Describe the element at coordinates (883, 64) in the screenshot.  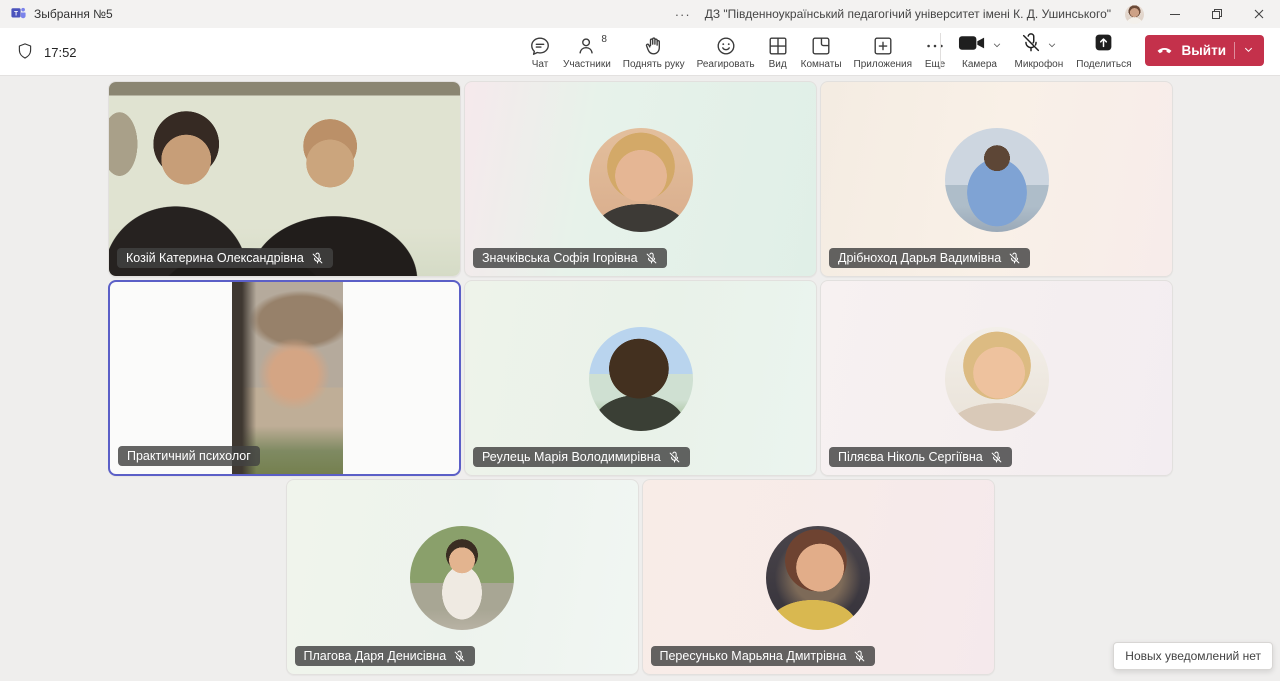
I see `toolbar-item-label: Приложения` at that location.